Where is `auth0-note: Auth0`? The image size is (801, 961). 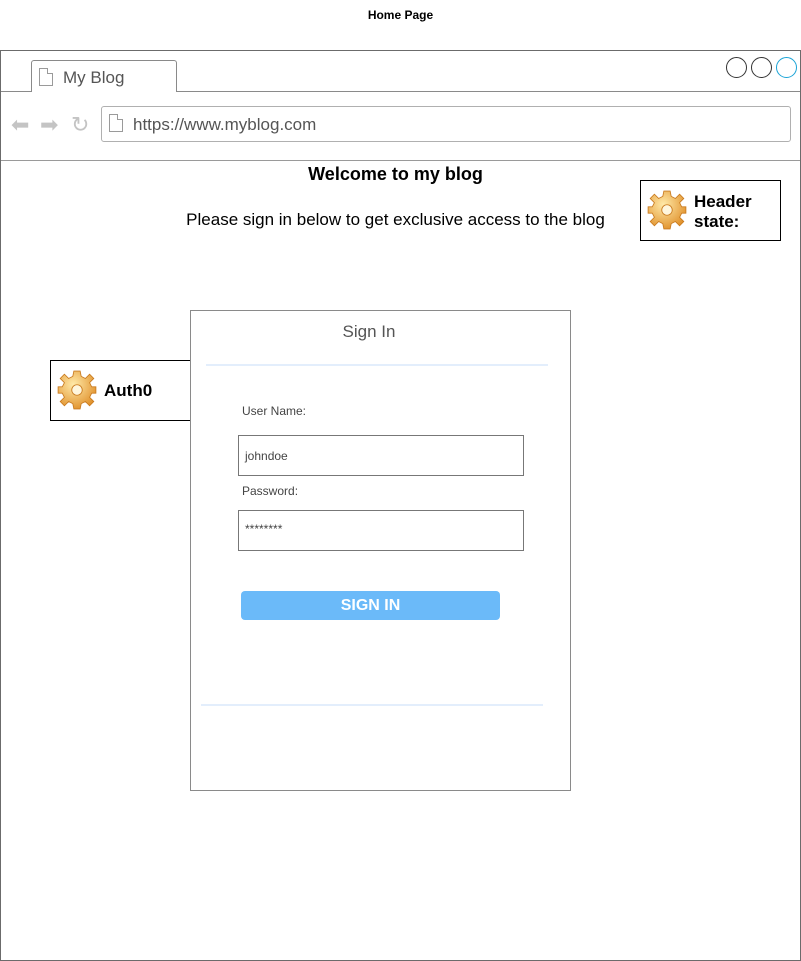
auth0-note: Auth0 is located at coordinates (120, 390).